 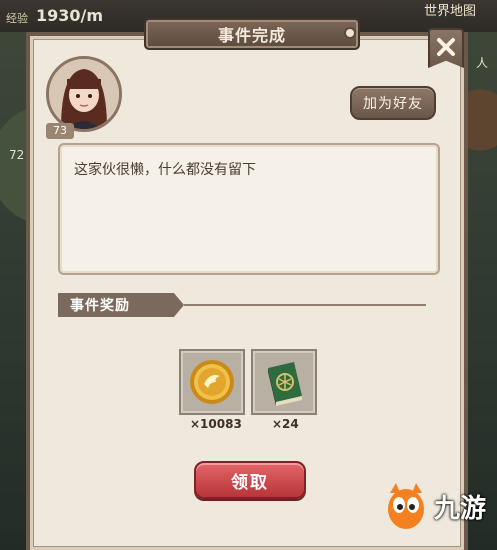 I want to click on reward-section-header: 事件奖励, so click(x=121, y=305).